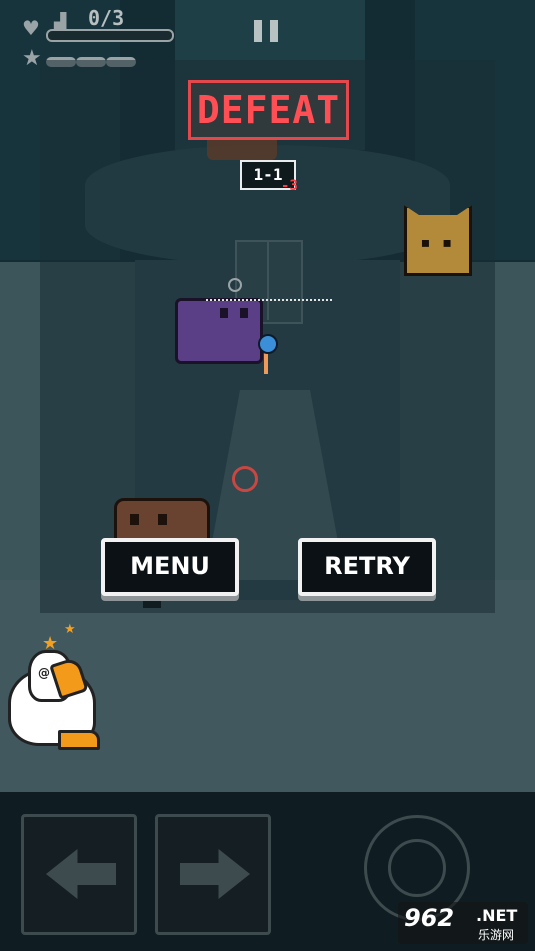 The height and width of the screenshot is (951, 535). What do you see at coordinates (106, 18) in the screenshot?
I see `duck-counter: 0/3` at bounding box center [106, 18].